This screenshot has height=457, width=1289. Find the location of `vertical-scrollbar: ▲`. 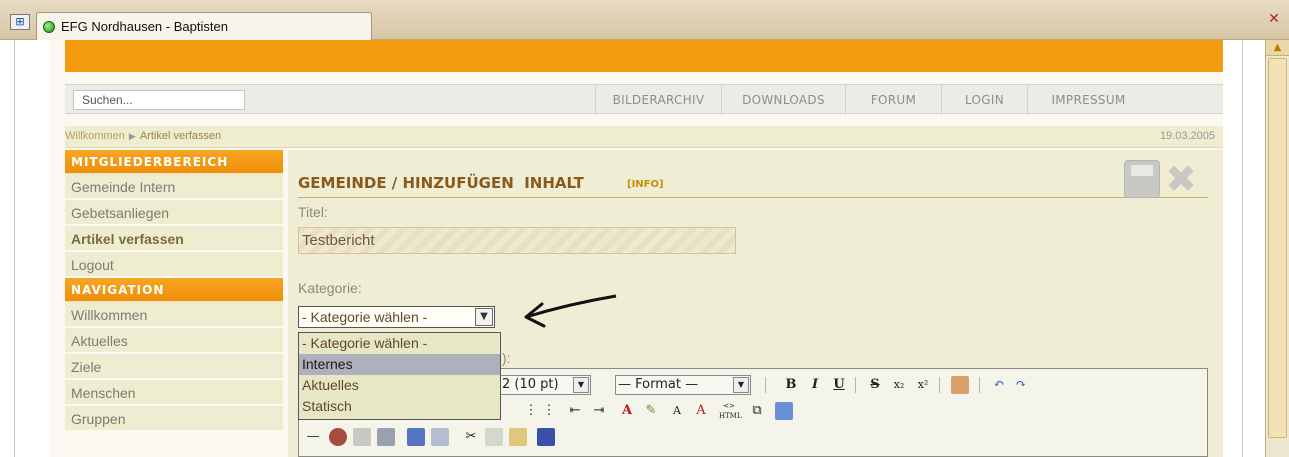

vertical-scrollbar: ▲ is located at coordinates (1277, 248).